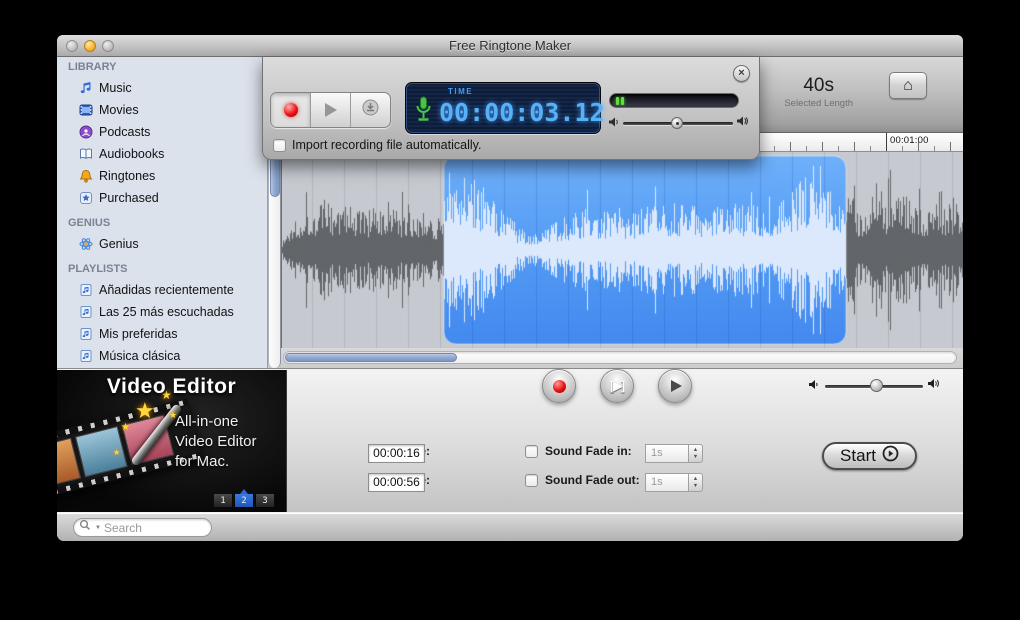 This screenshot has width=1020, height=620. I want to click on record-button, so click(290, 110).